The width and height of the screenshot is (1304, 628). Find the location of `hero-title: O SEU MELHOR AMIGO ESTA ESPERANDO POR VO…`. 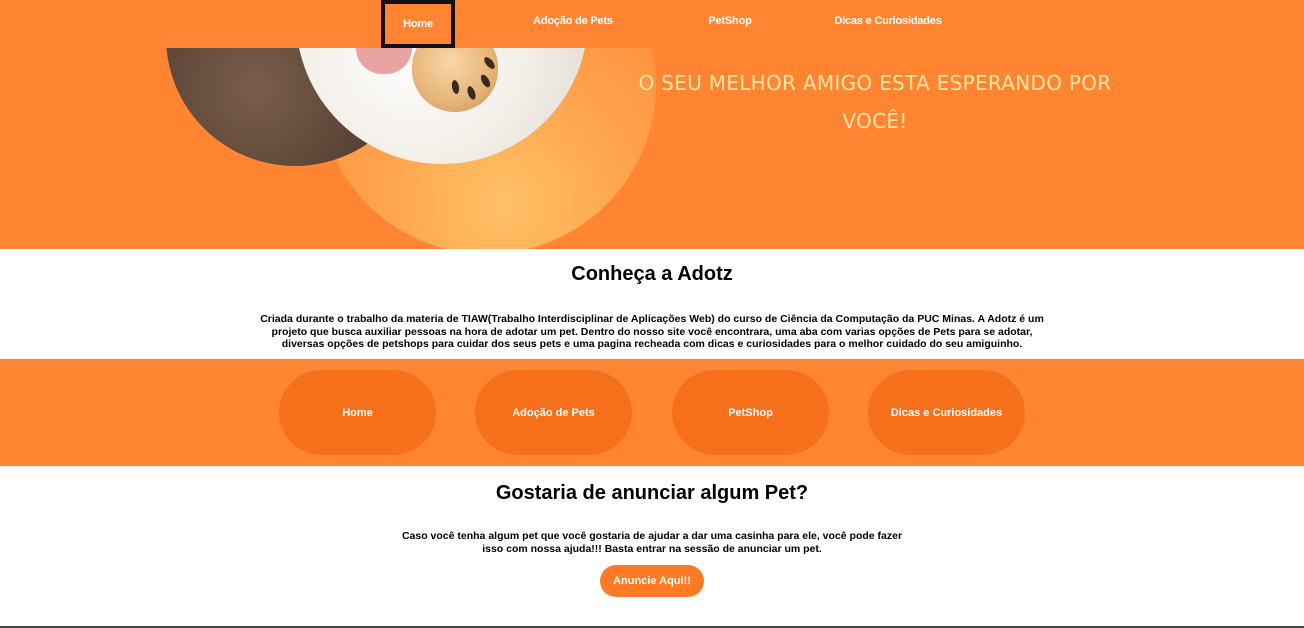

hero-title: O SEU MELHOR AMIGO ESTA ESPERANDO POR VO… is located at coordinates (875, 102).